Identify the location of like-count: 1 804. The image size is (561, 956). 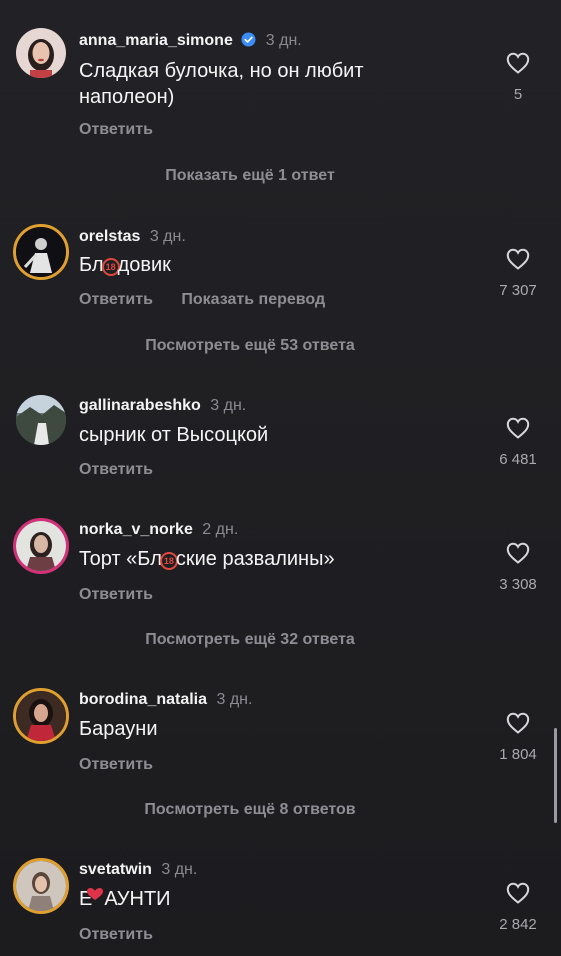
(518, 754).